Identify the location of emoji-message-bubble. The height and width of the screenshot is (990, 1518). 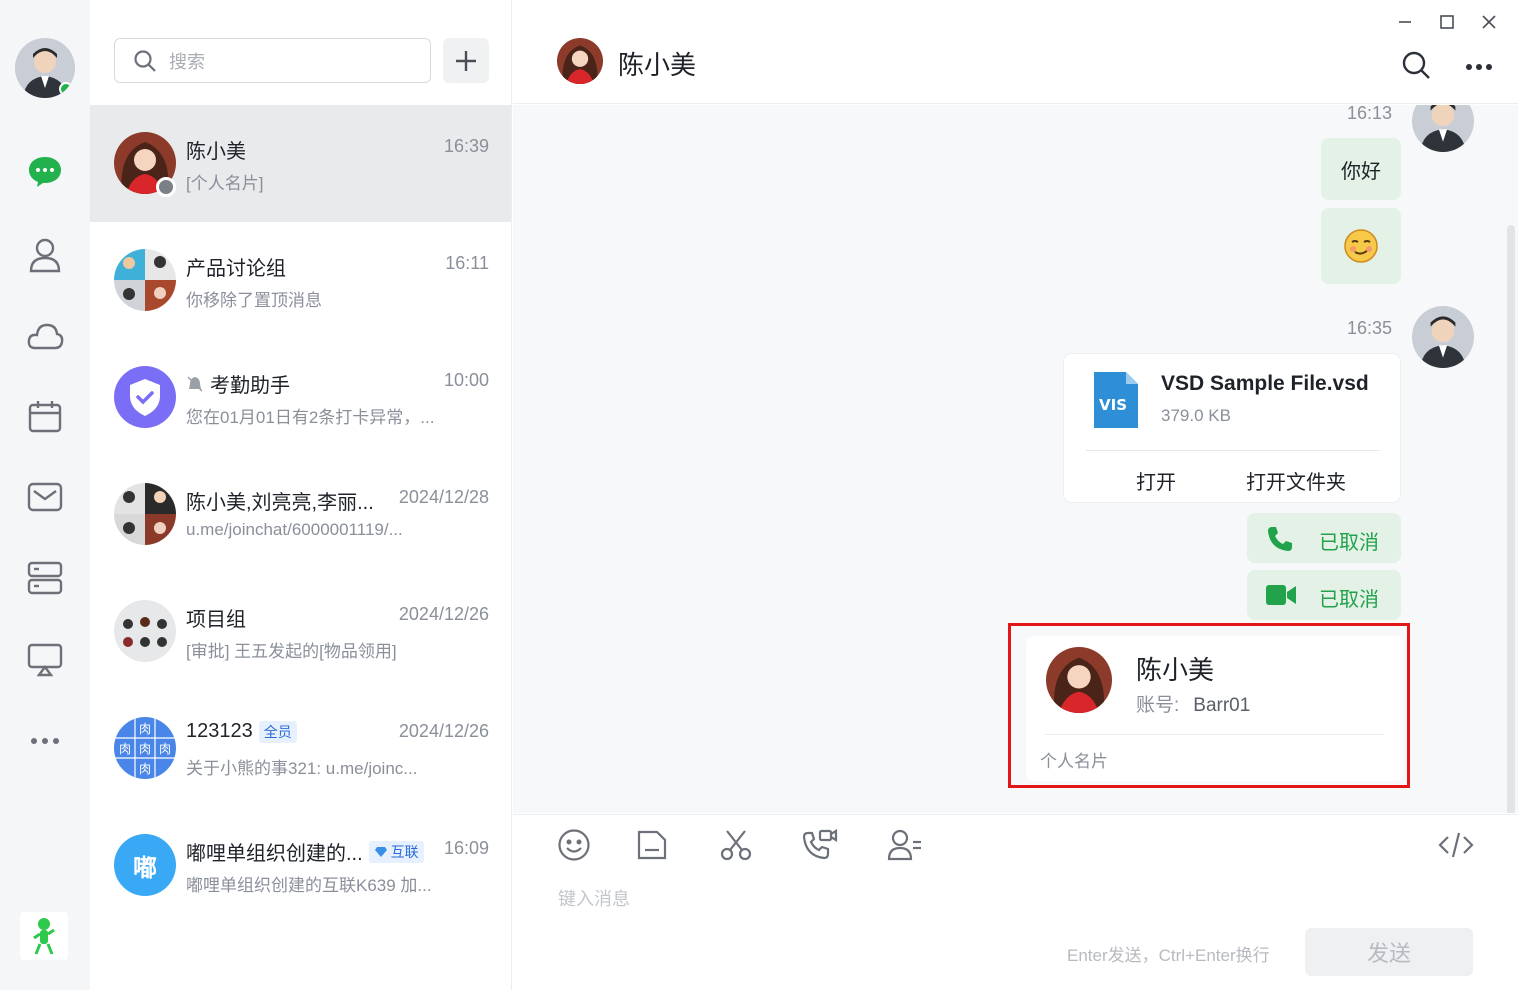
(1361, 246).